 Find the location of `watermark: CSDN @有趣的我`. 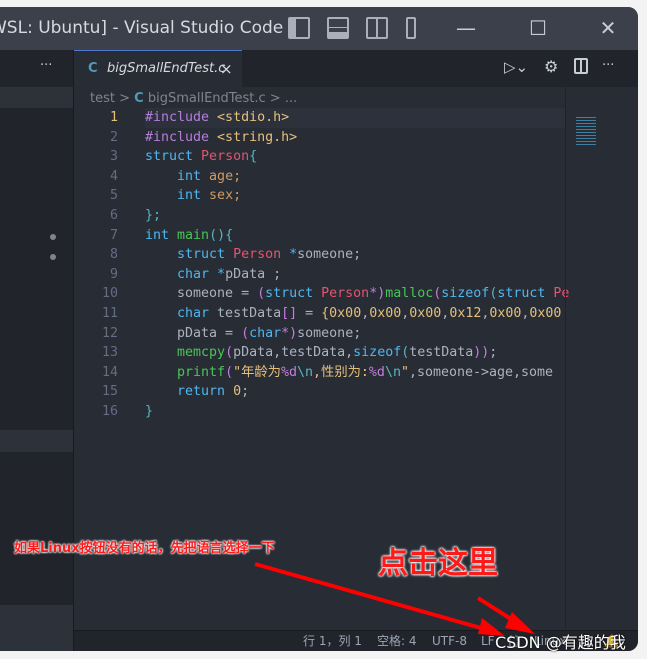

watermark: CSDN @有趣的我 is located at coordinates (560, 642).